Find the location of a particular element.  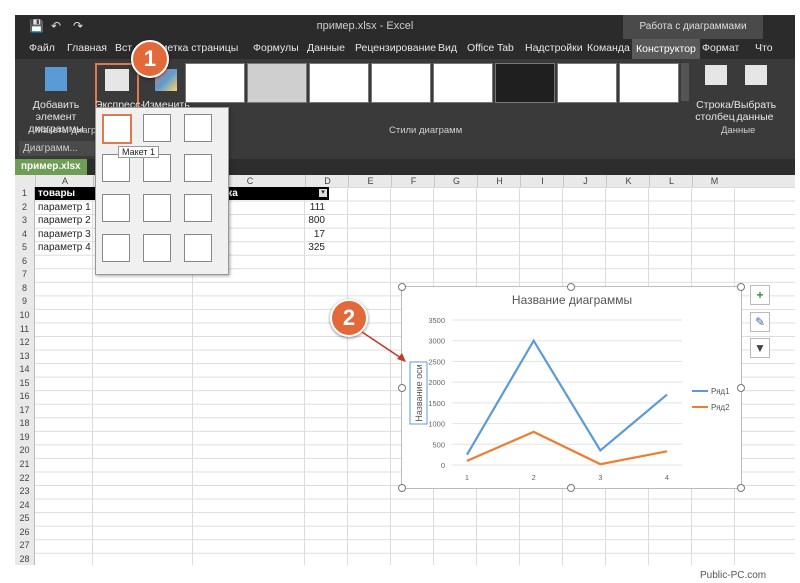

resize-handle-bl is located at coordinates (402, 488).